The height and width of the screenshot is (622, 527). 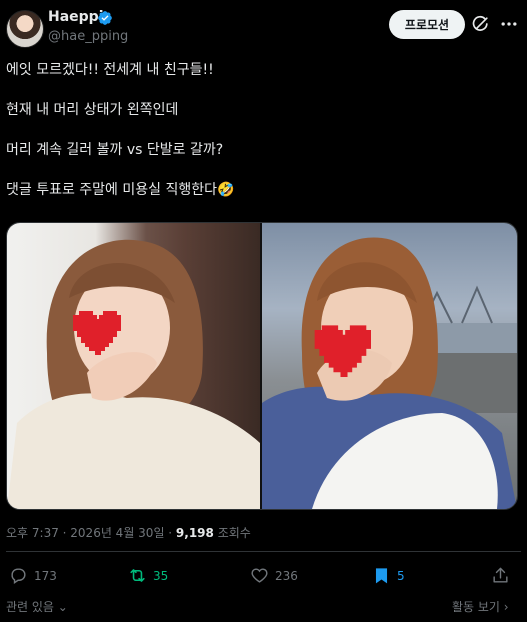 What do you see at coordinates (509, 24) in the screenshot?
I see `more-options-icon` at bounding box center [509, 24].